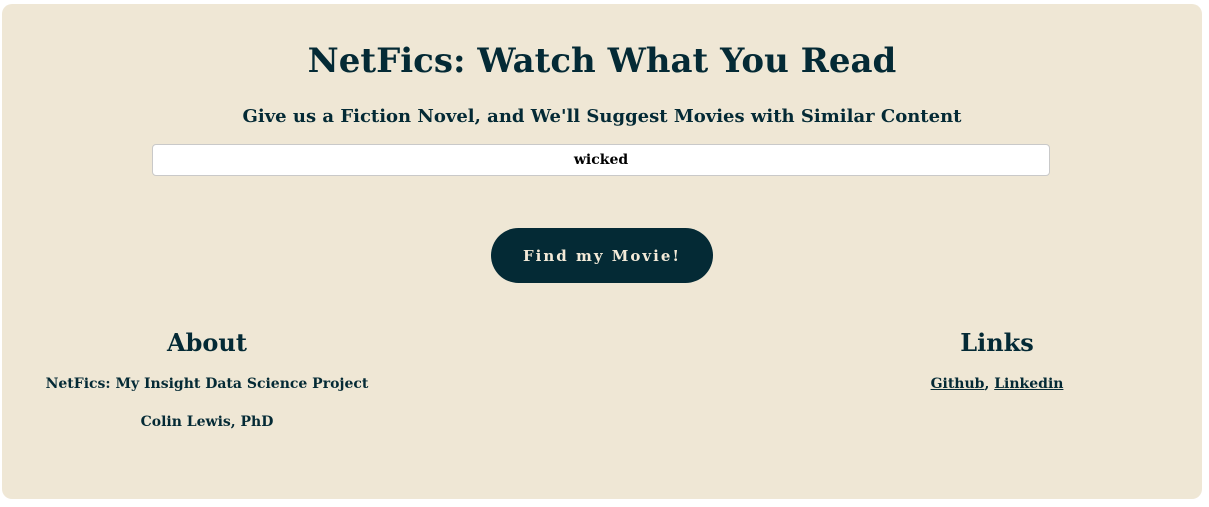 Image resolution: width=1209 pixels, height=507 pixels. Describe the element at coordinates (958, 384) in the screenshot. I see `github-link: Github` at that location.